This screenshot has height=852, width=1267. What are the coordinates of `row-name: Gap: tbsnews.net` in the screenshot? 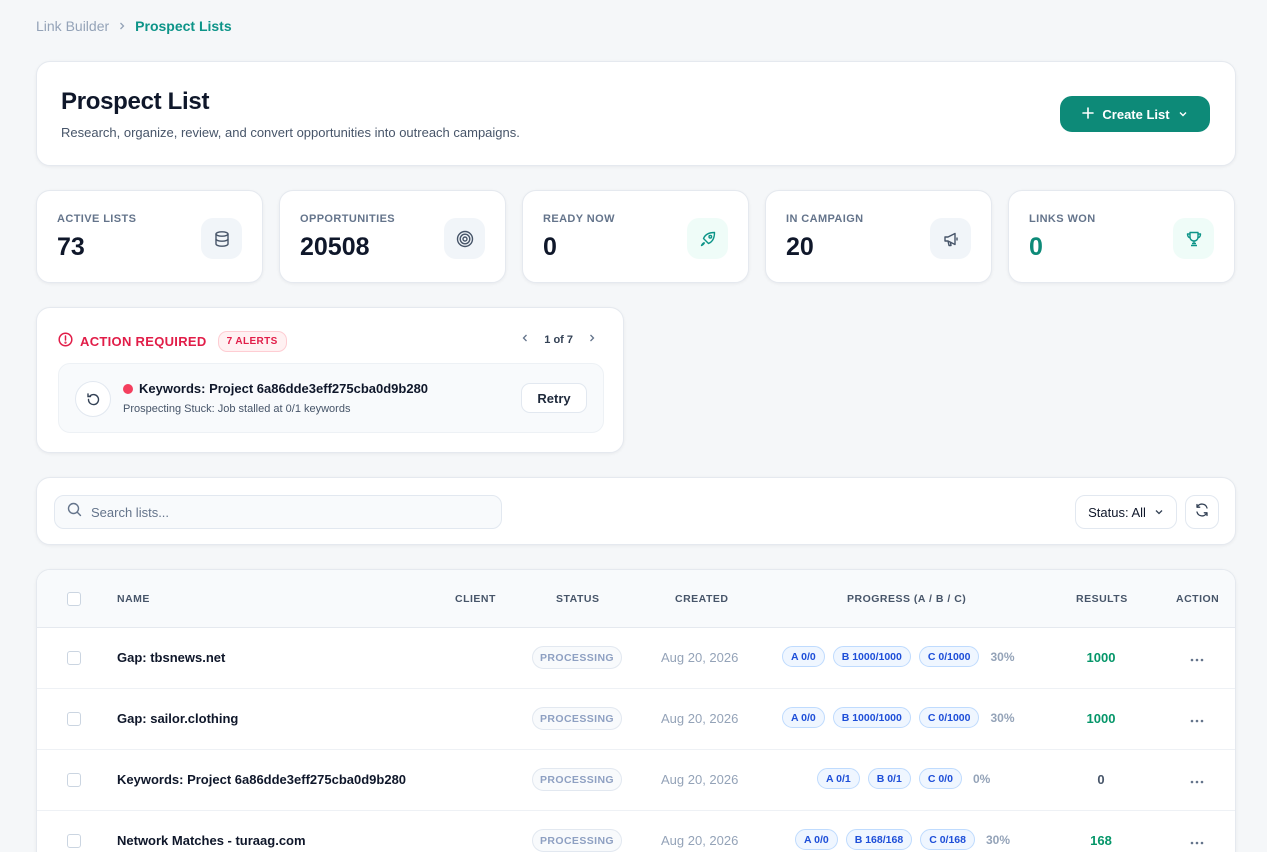 It's located at (171, 657).